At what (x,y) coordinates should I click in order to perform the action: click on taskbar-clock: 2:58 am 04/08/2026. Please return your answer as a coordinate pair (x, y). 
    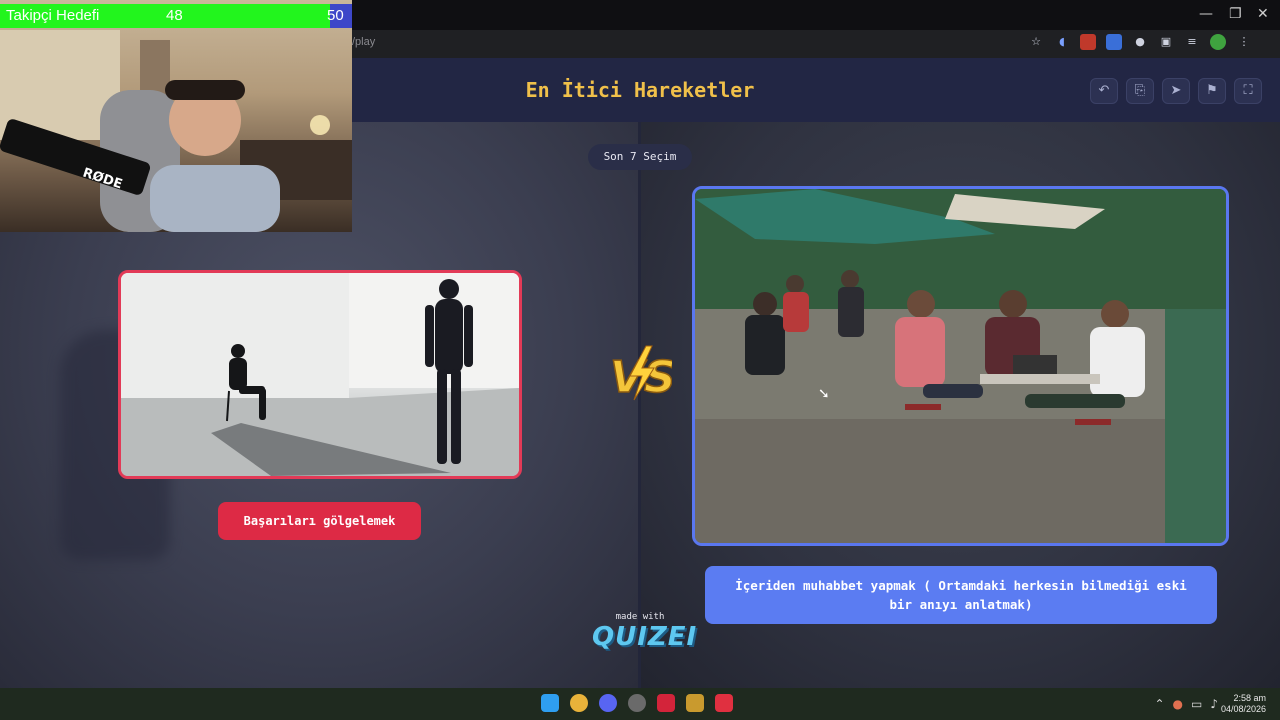
    Looking at the image, I should click on (1243, 704).